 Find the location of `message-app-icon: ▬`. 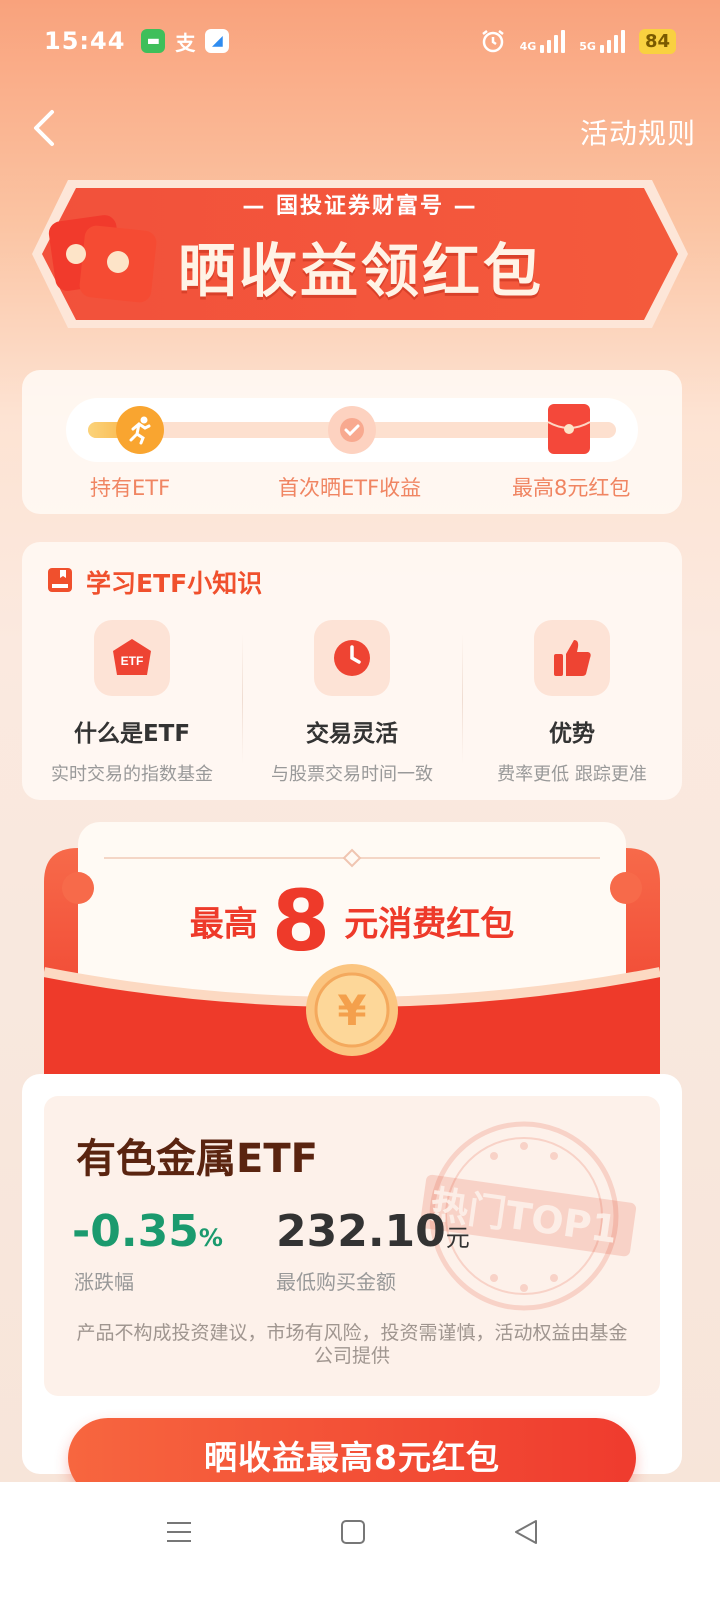

message-app-icon: ▬ is located at coordinates (153, 41).